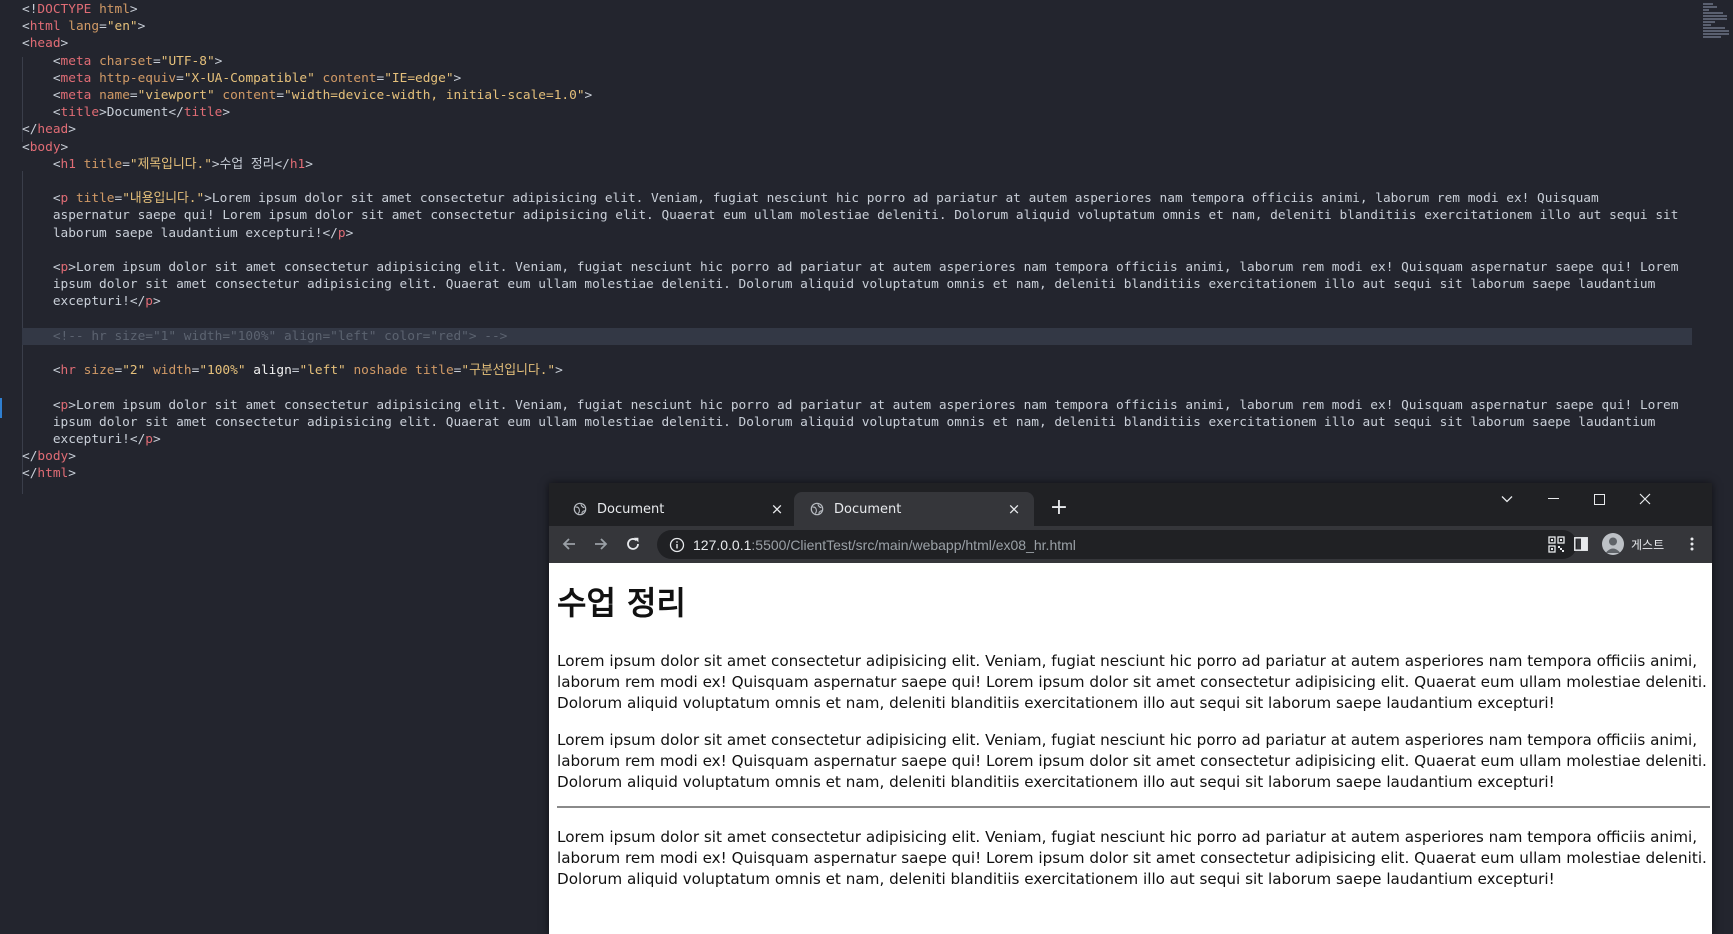 The image size is (1733, 934). I want to click on code-line: <body>, so click(45, 147).